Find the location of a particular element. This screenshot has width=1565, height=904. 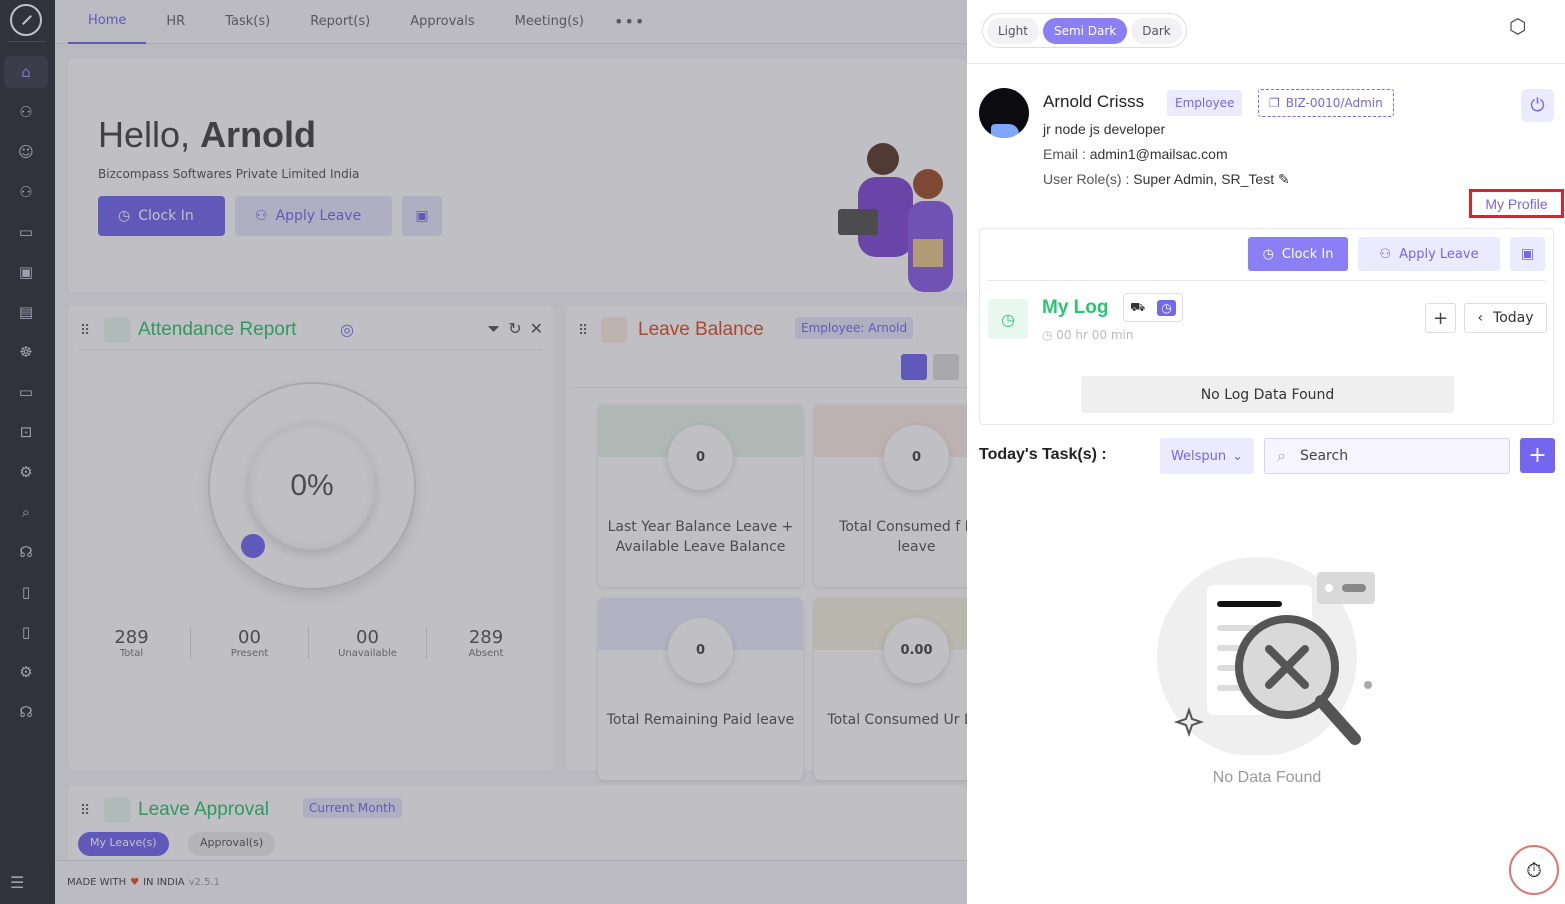

cube-settings-icon: ⬡ is located at coordinates (1522, 27).